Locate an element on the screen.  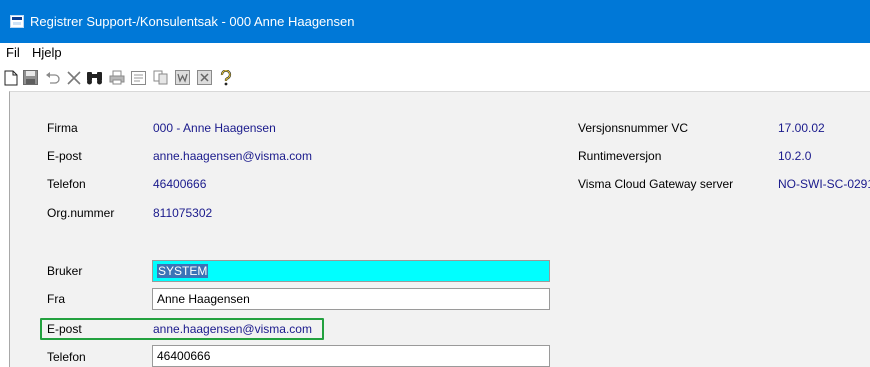
runtime-version-label: Runtimeversjon is located at coordinates (620, 156).